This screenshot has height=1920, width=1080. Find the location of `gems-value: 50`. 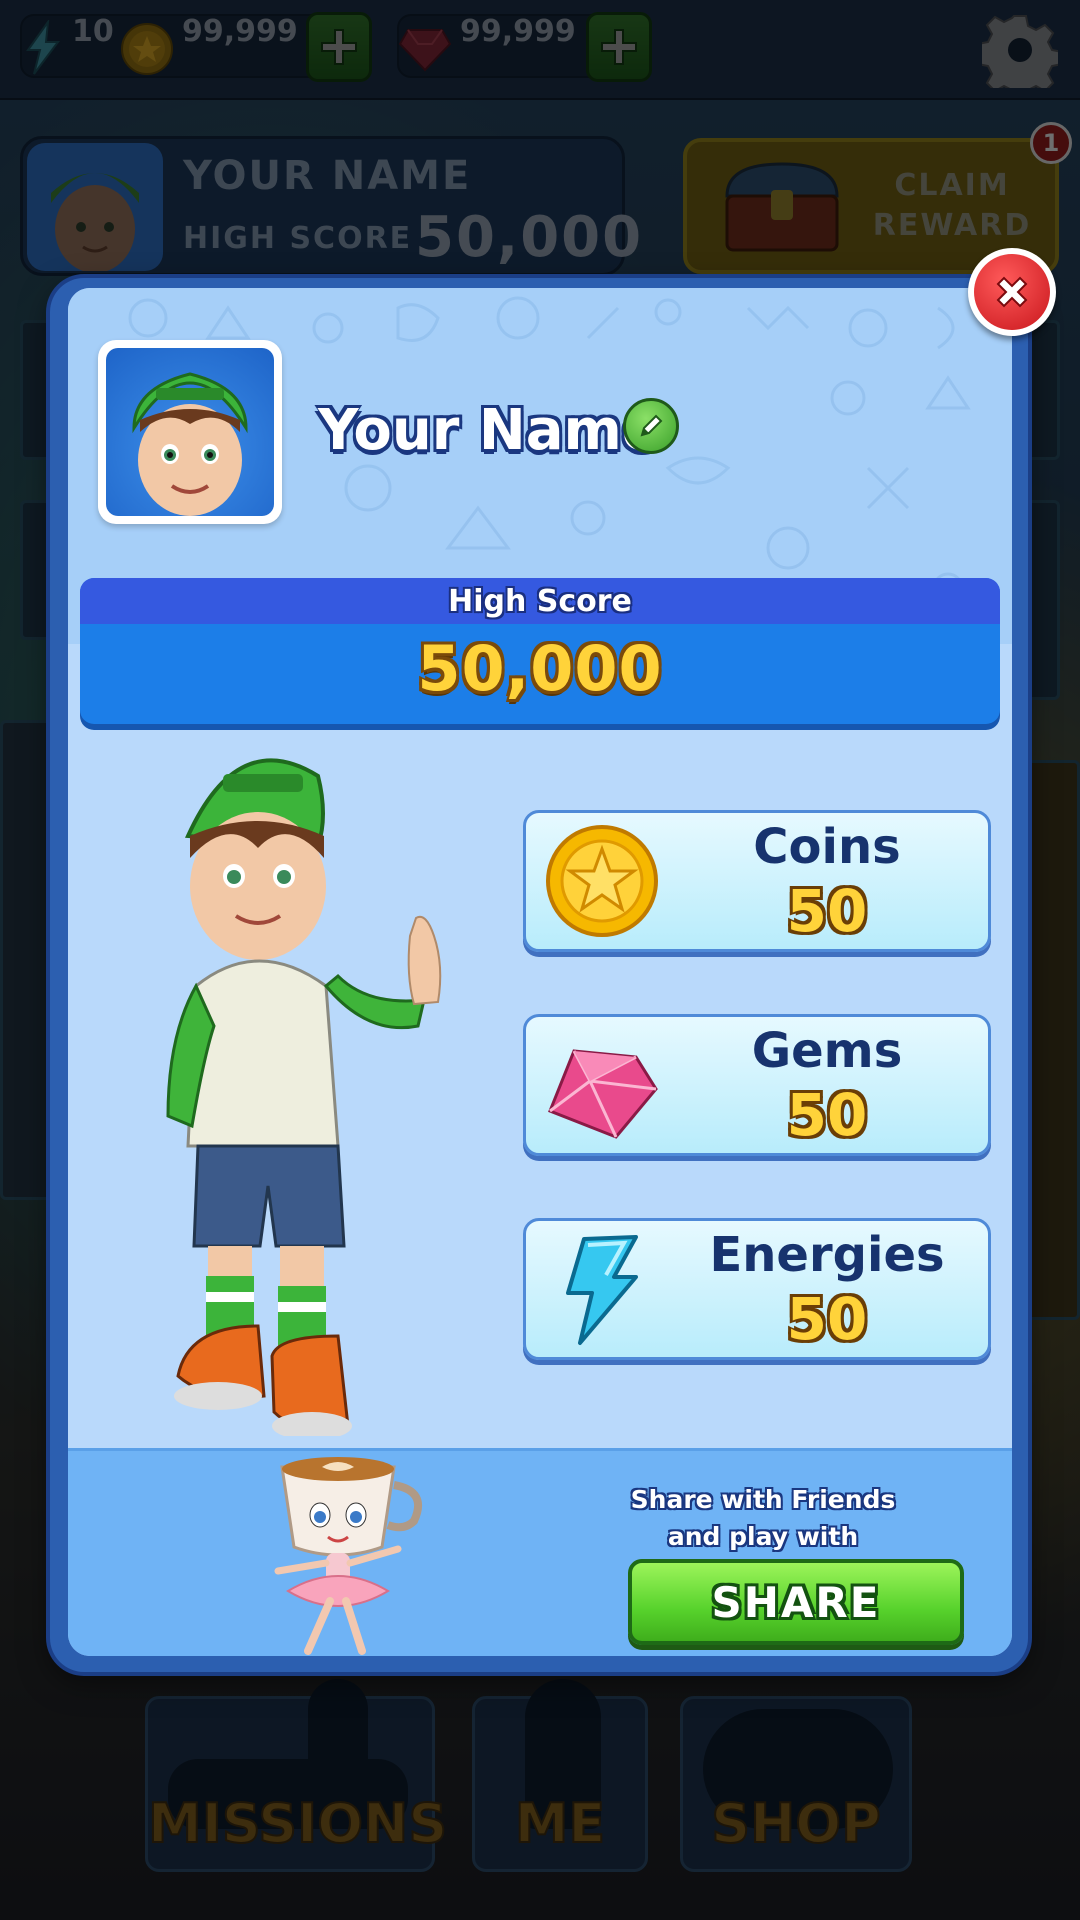

gems-value: 50 is located at coordinates (827, 1115).